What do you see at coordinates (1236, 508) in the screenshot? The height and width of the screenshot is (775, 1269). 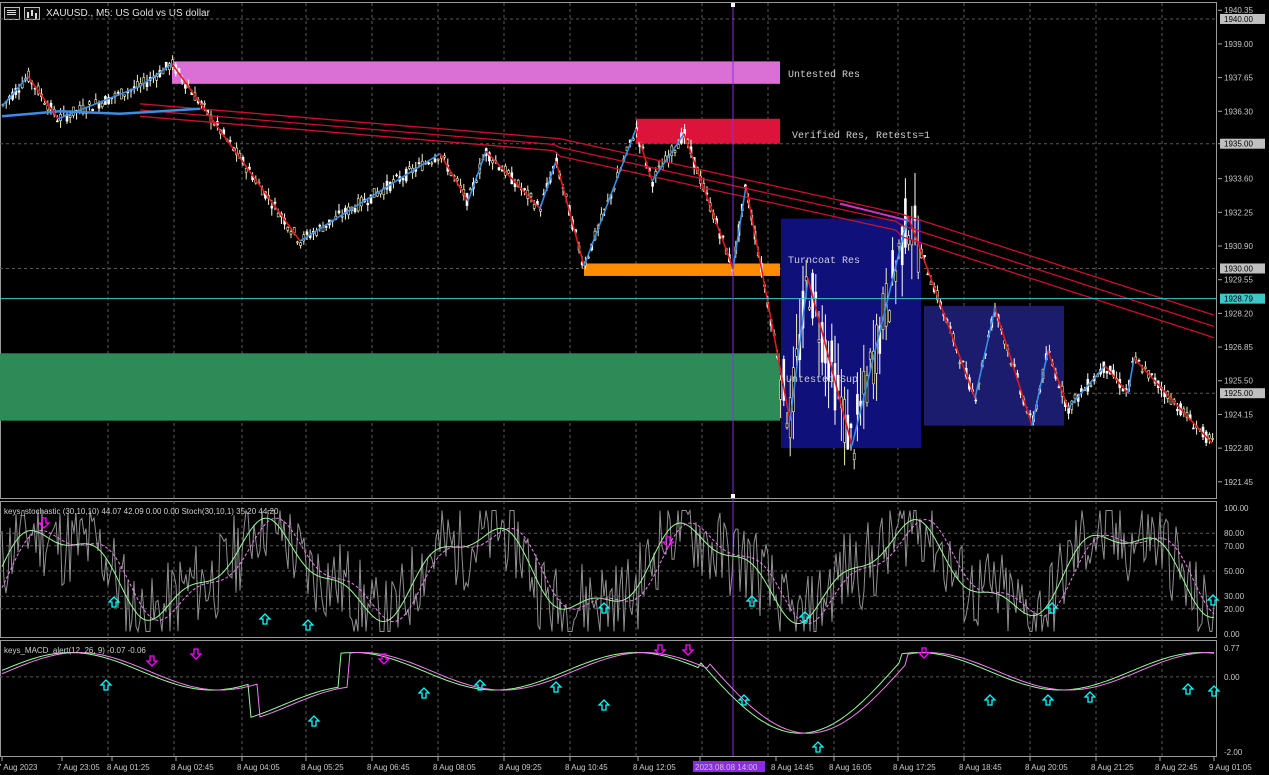 I see `stoch-tick-label: 100.00` at bounding box center [1236, 508].